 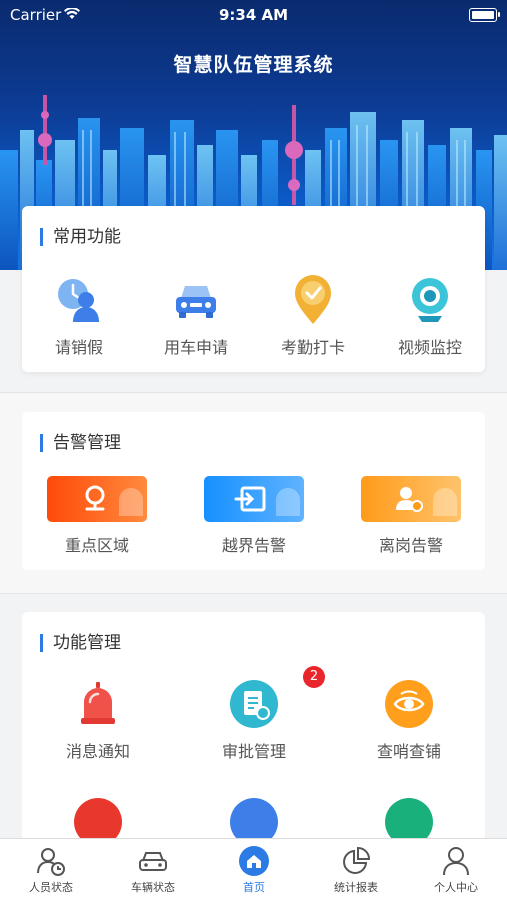 What do you see at coordinates (97, 751) in the screenshot?
I see `function-message-label: 消息通知` at bounding box center [97, 751].